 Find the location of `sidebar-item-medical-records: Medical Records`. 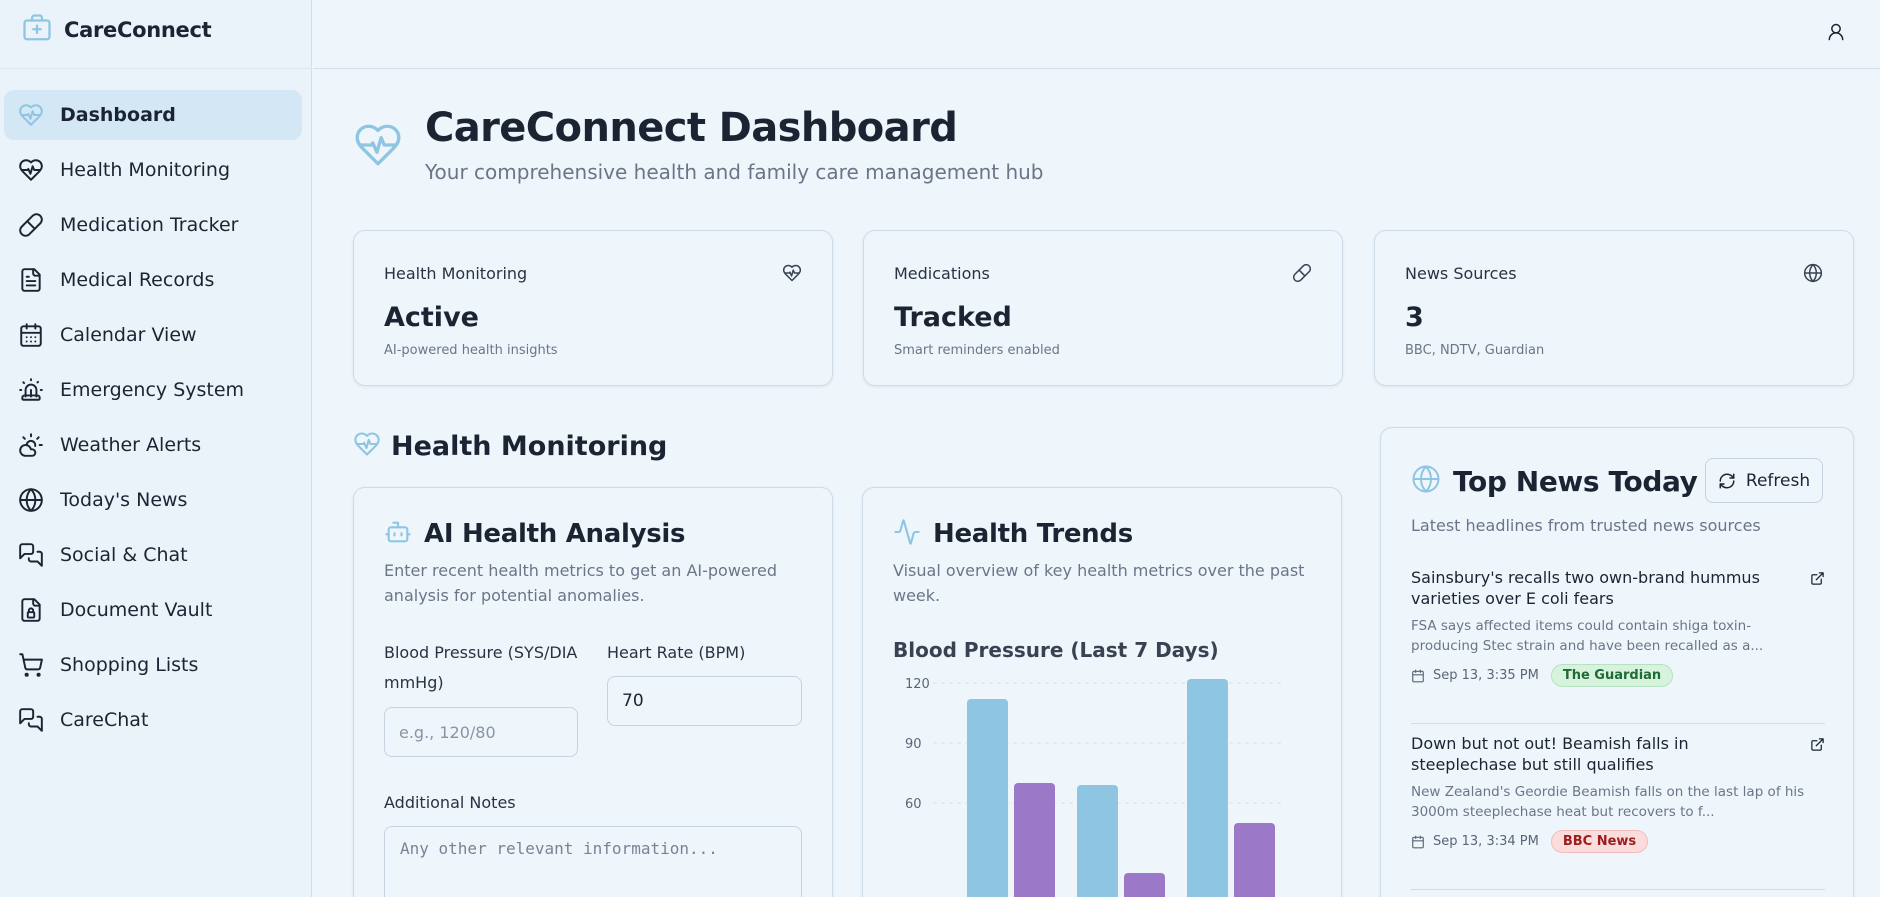

sidebar-item-medical-records: Medical Records is located at coordinates (153, 280).